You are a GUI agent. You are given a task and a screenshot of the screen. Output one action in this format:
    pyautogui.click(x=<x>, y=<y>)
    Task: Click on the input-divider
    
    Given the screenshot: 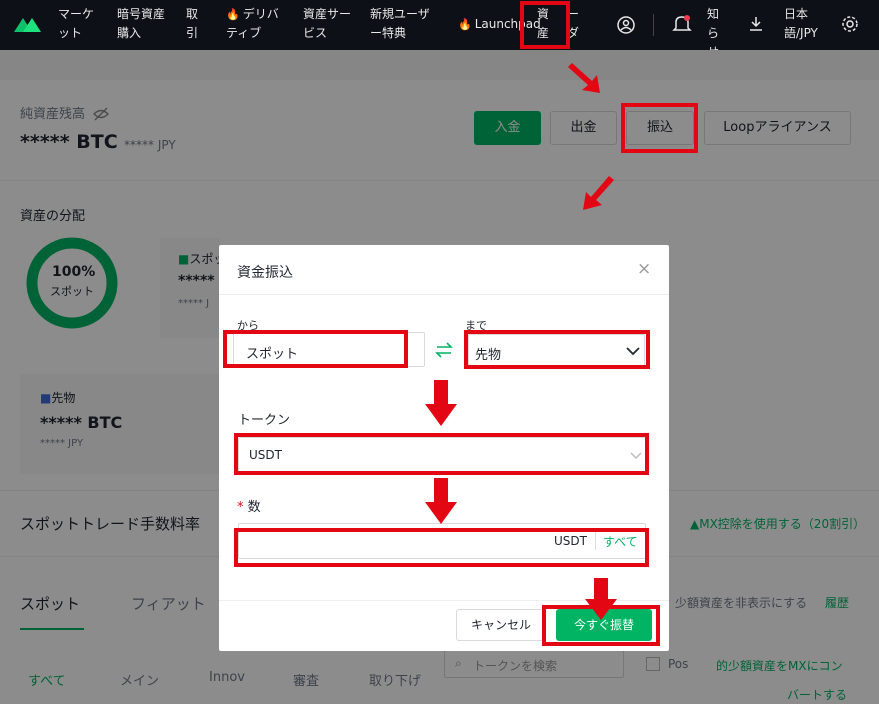 What is the action you would take?
    pyautogui.click(x=595, y=541)
    